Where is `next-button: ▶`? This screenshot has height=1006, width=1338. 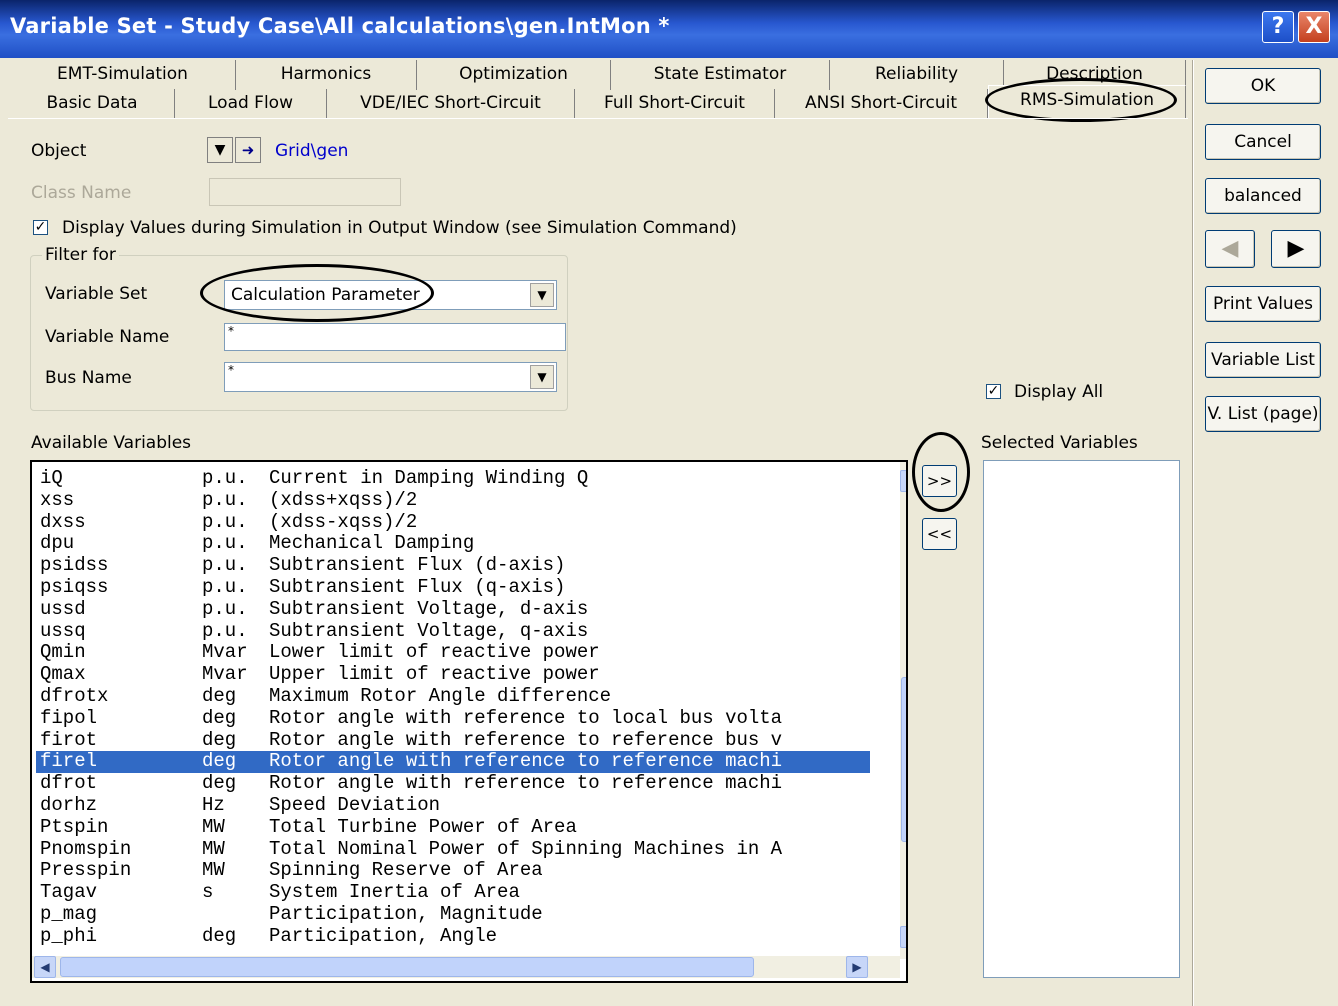 next-button: ▶ is located at coordinates (1296, 249).